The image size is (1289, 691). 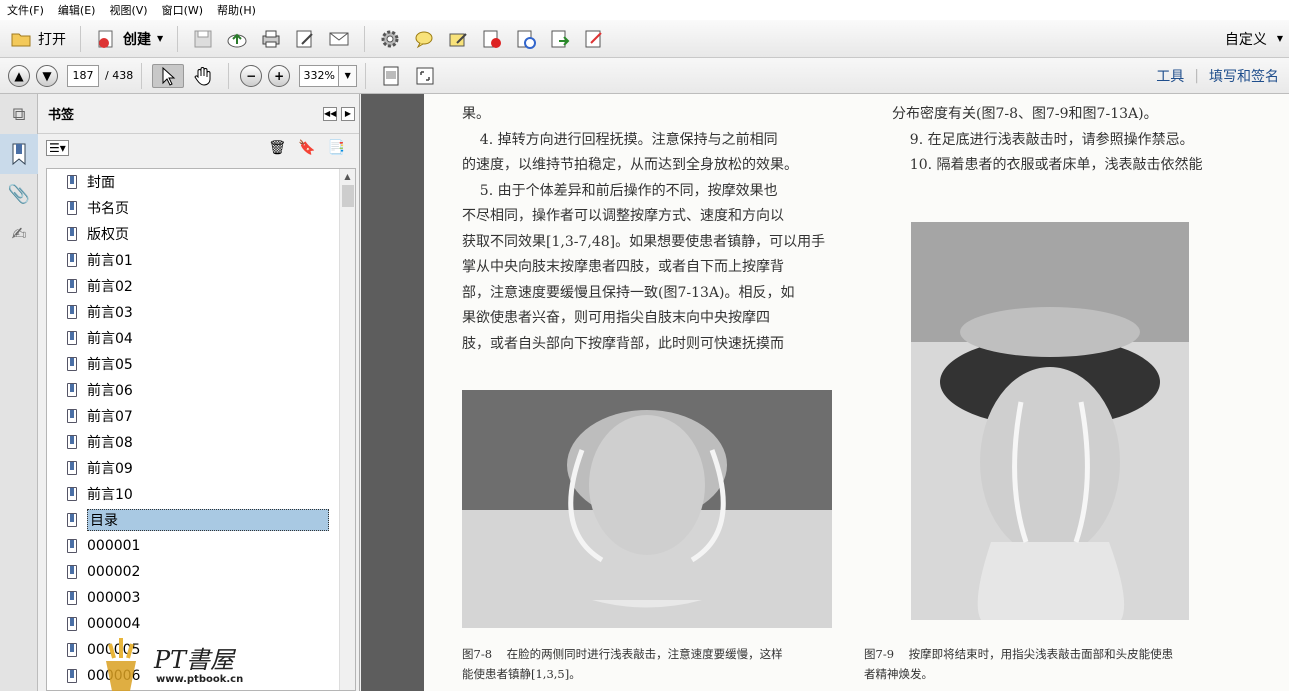 I want to click on delete-page-icon, so click(x=492, y=39).